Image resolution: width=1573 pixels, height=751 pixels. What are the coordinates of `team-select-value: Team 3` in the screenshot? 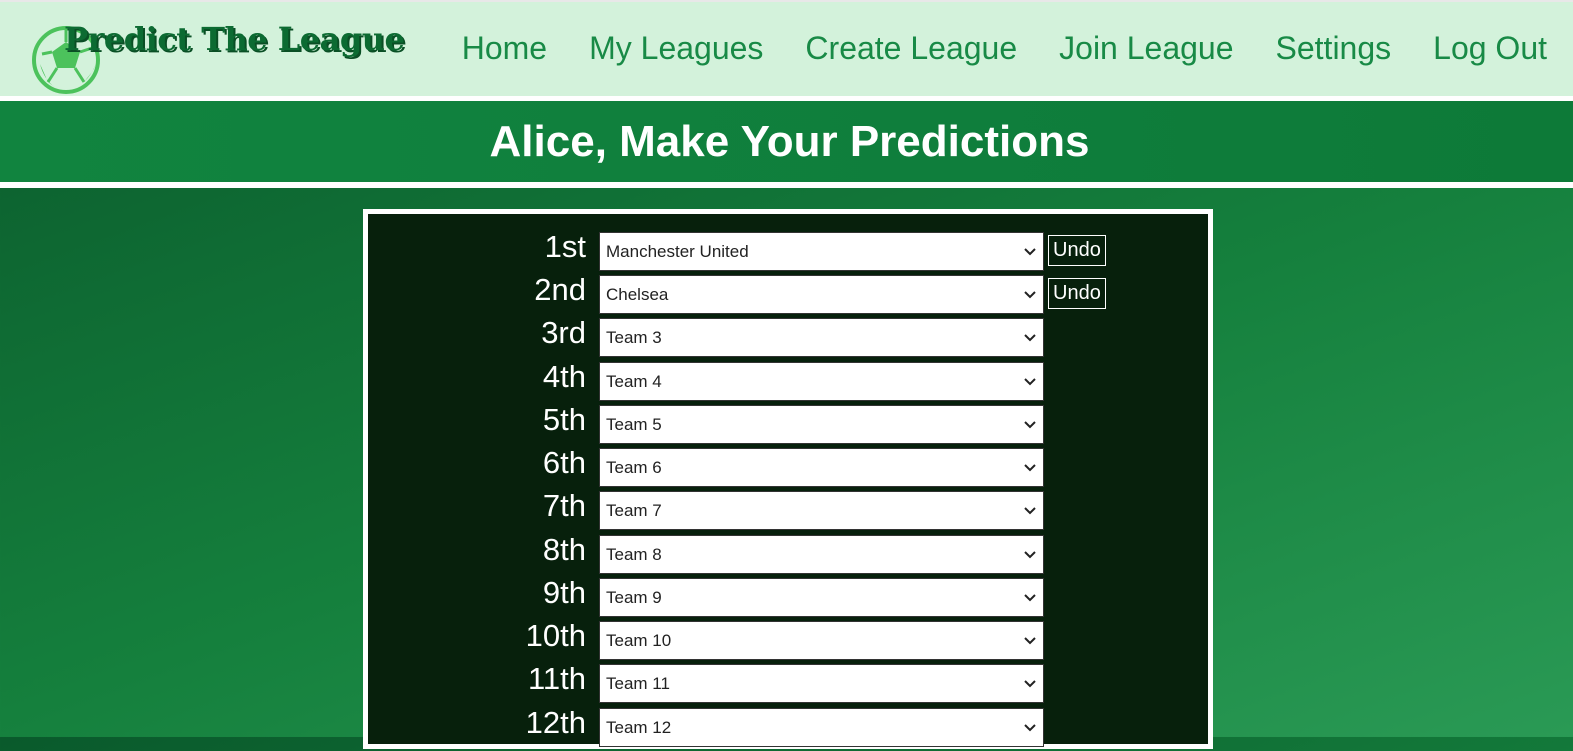 It's located at (634, 337).